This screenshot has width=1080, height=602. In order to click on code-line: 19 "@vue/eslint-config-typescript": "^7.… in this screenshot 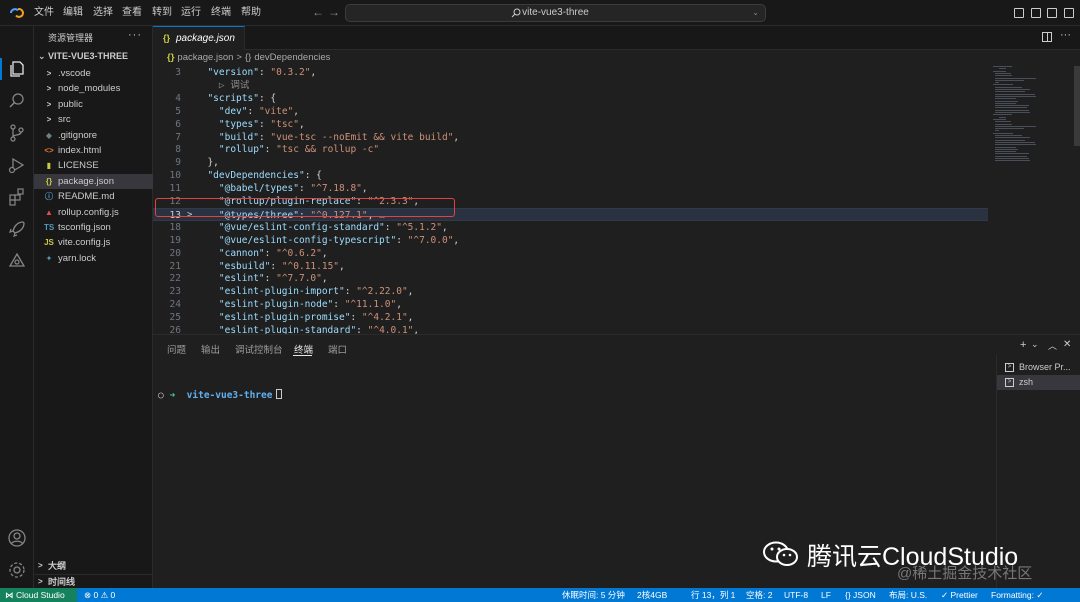, I will do `click(570, 240)`.